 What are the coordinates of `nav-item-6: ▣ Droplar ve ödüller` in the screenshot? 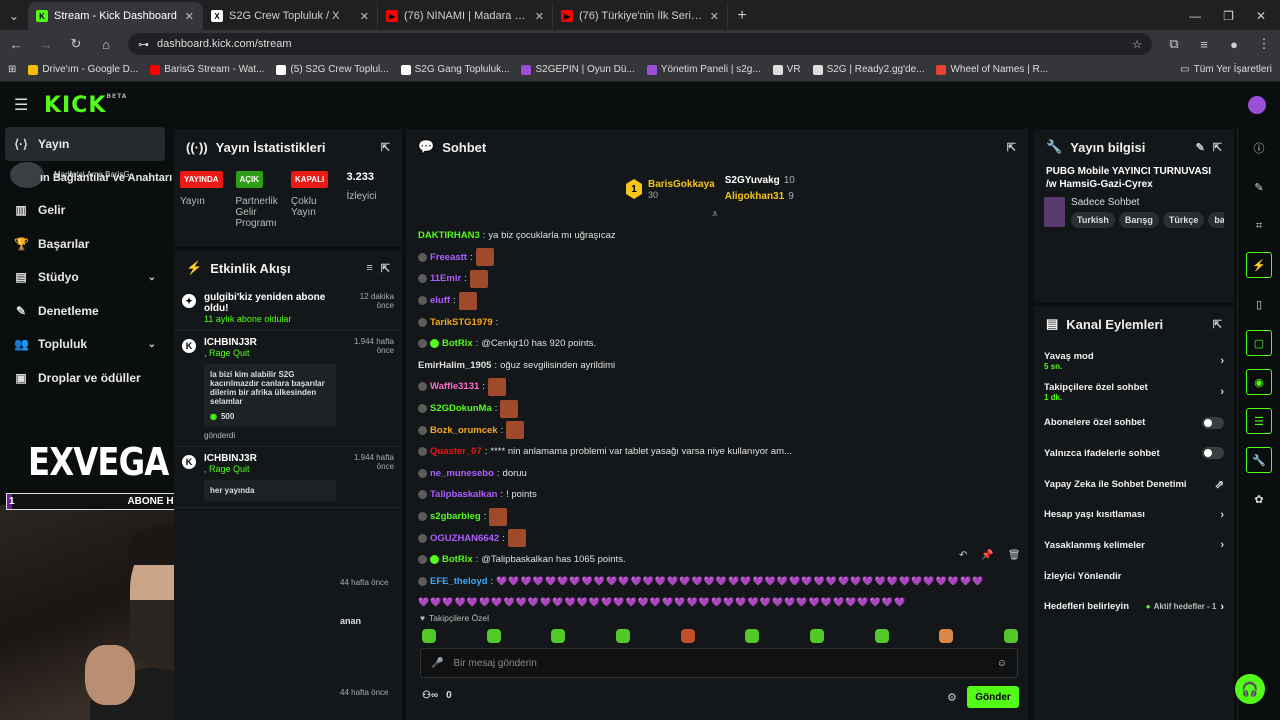 It's located at (85, 378).